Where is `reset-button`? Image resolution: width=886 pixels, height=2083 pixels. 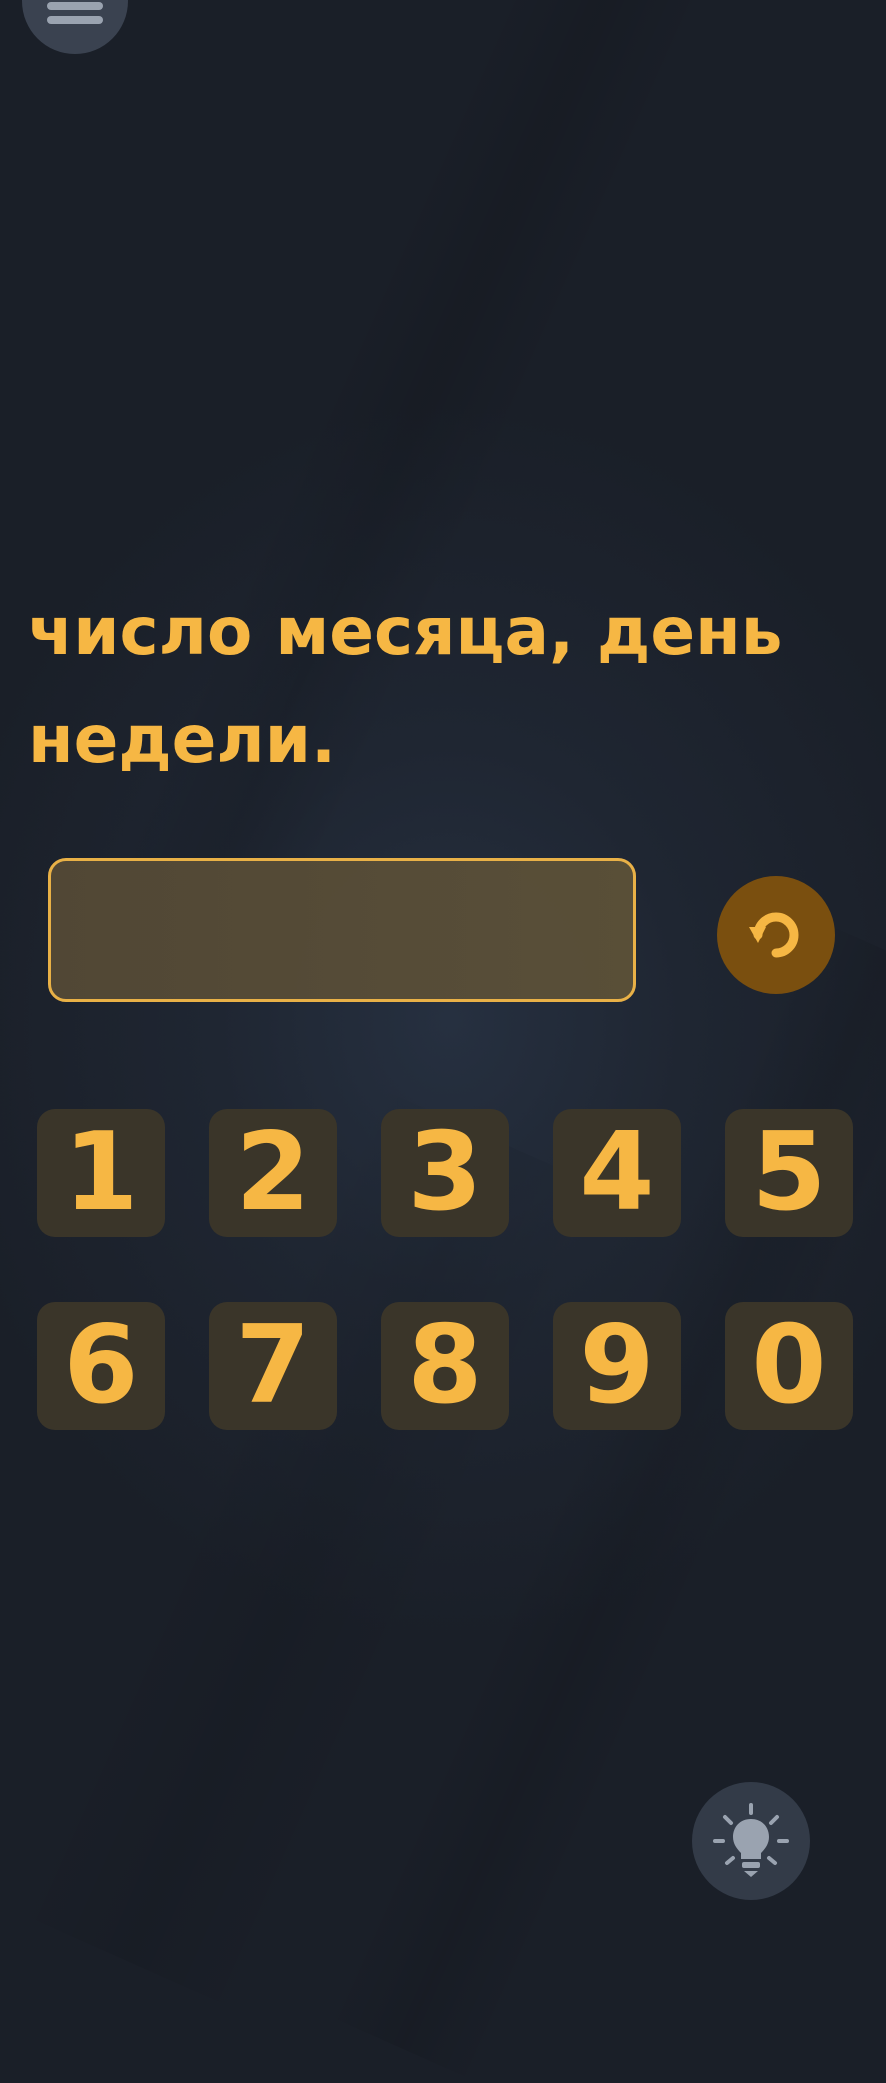 reset-button is located at coordinates (776, 935).